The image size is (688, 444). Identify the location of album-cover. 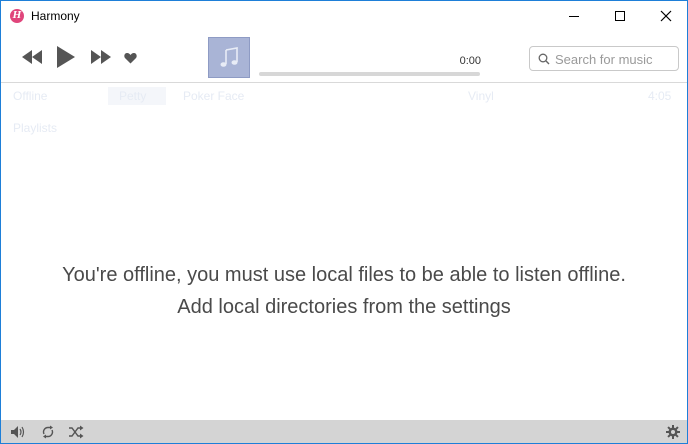
(229, 57).